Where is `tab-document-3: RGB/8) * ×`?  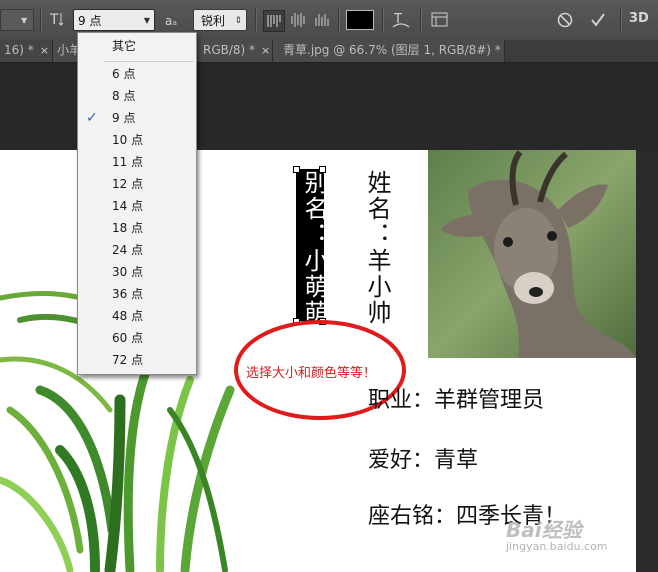 tab-document-3: RGB/8) * × is located at coordinates (234, 51).